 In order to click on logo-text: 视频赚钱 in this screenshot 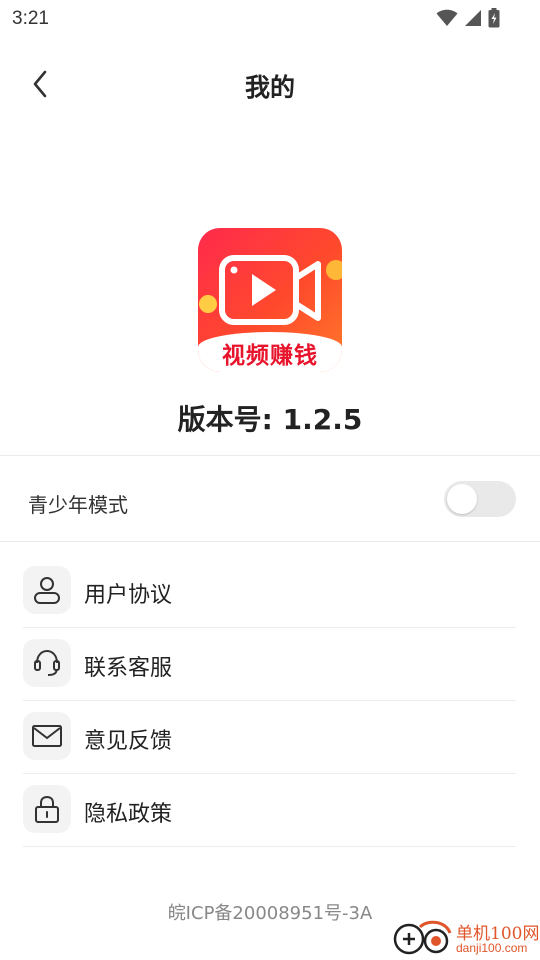, I will do `click(270, 356)`.